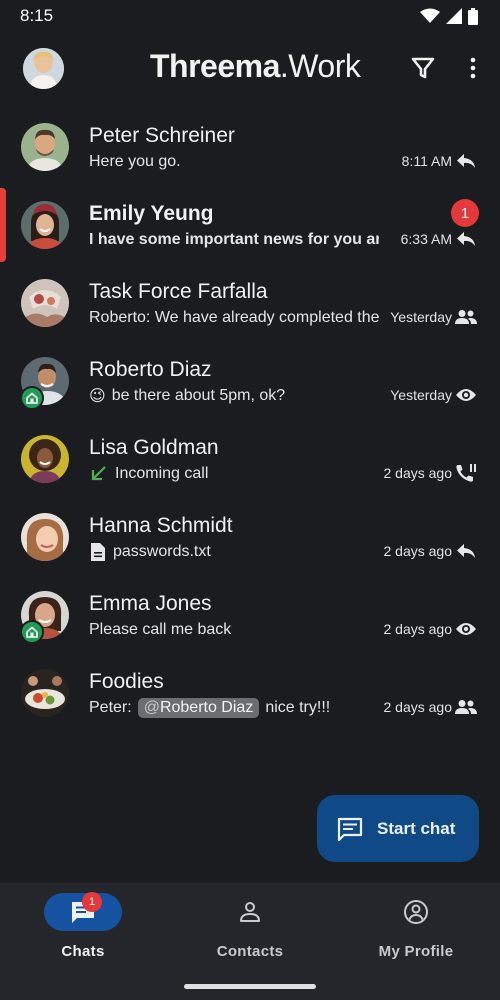 The height and width of the screenshot is (1000, 500). I want to click on nav-my-profile-pill, so click(416, 912).